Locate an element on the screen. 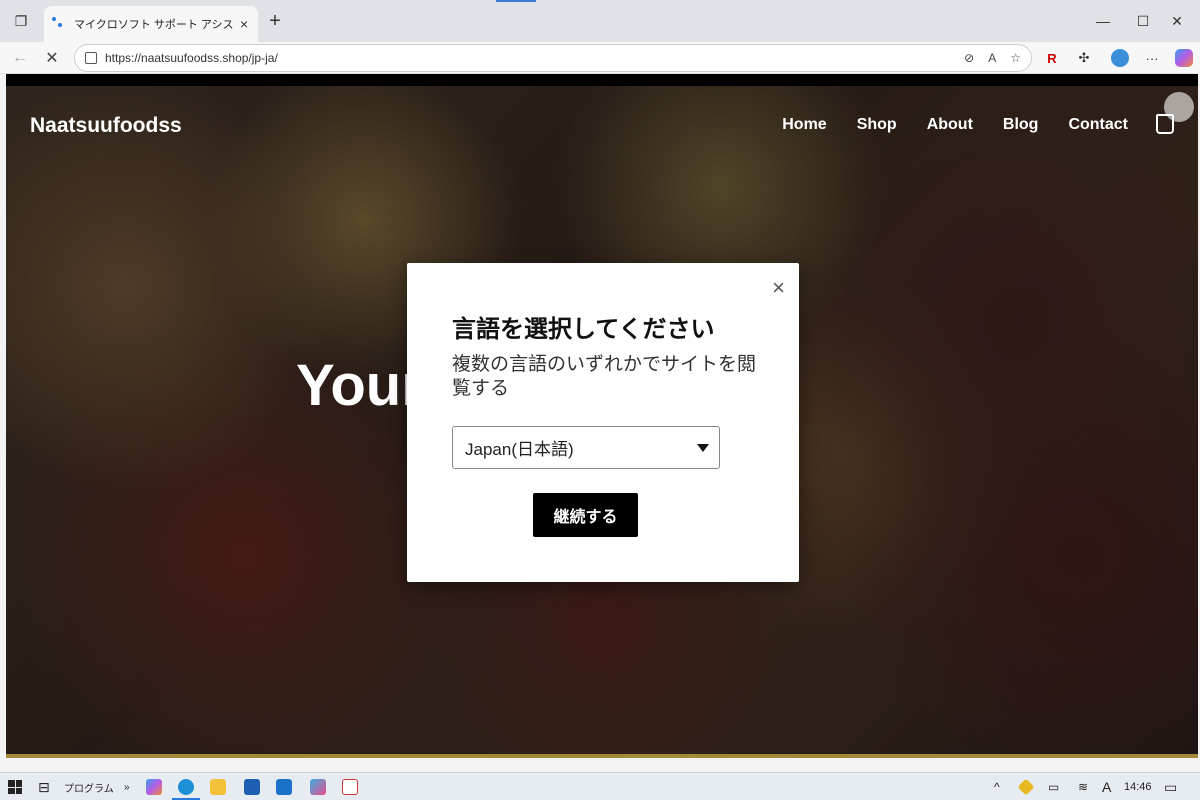  windows-icon is located at coordinates (15, 787).